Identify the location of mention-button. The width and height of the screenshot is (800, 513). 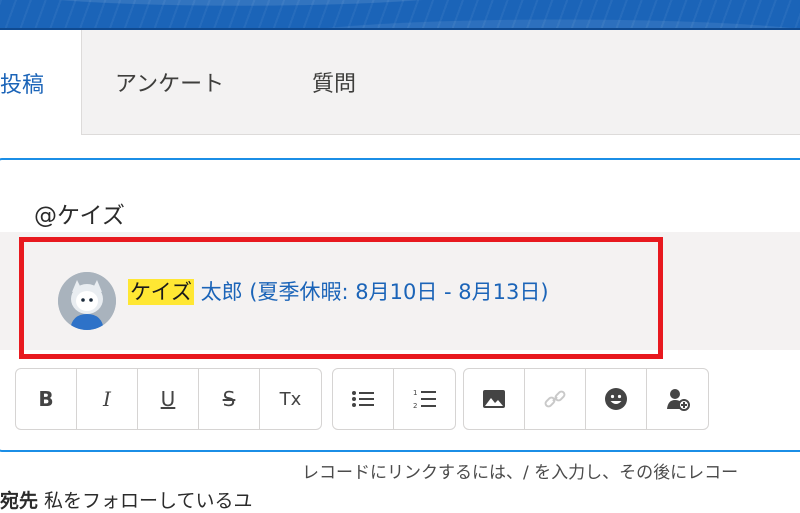
(677, 399).